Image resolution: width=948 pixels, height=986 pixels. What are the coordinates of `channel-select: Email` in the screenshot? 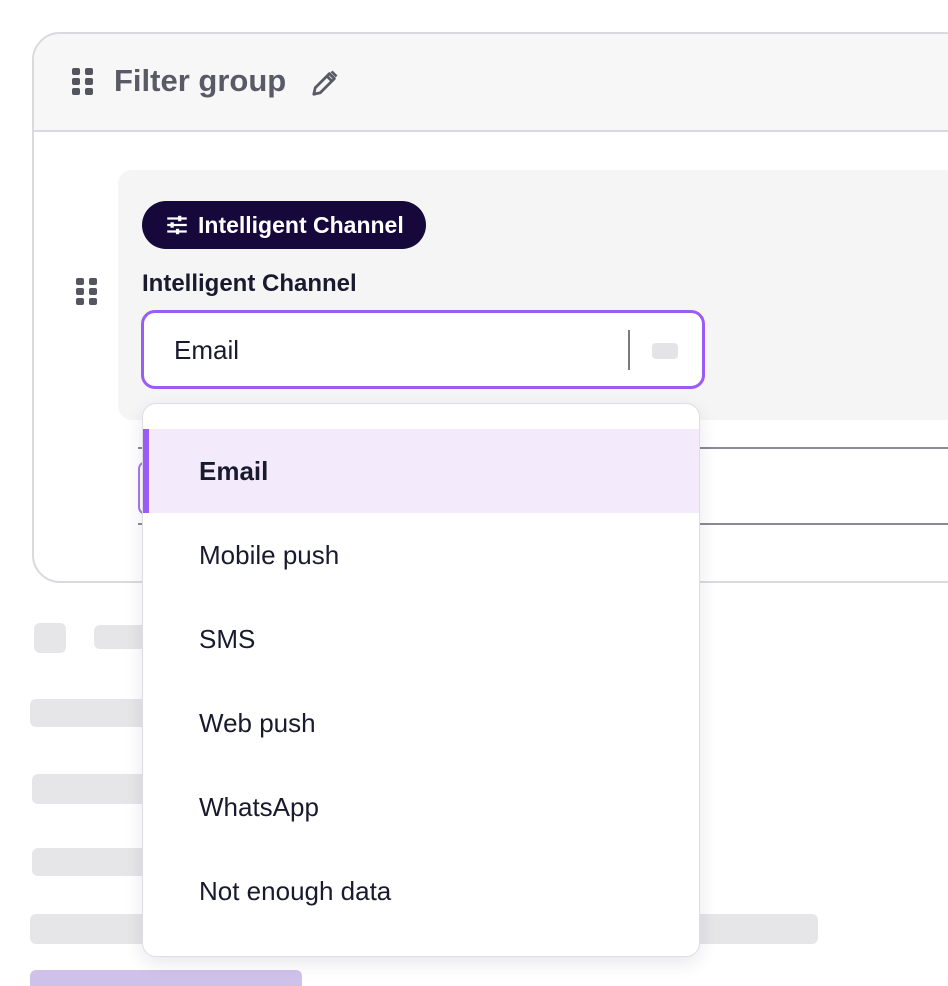 It's located at (423, 349).